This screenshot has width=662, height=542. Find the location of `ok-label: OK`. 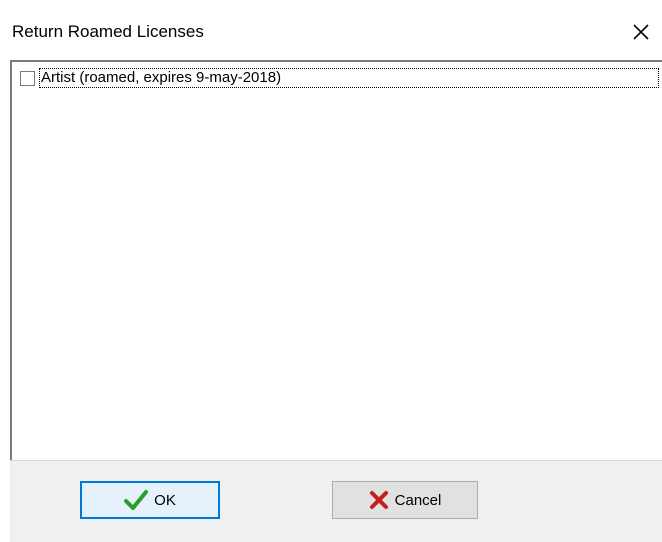

ok-label: OK is located at coordinates (165, 500).